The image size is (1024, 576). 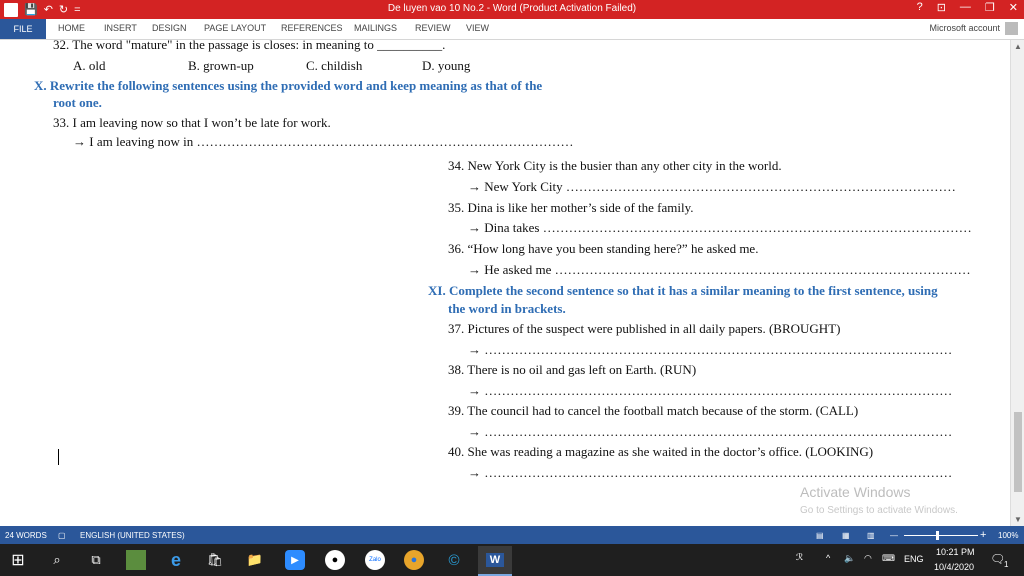 I want to click on file-explorer-icon: 📁, so click(x=255, y=560).